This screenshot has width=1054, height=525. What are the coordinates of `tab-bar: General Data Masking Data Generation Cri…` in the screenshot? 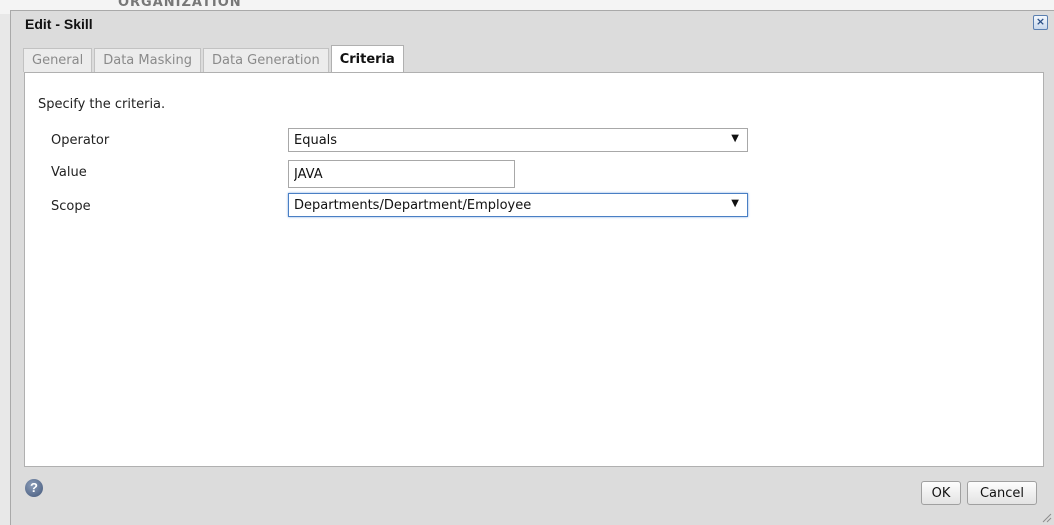 It's located at (214, 59).